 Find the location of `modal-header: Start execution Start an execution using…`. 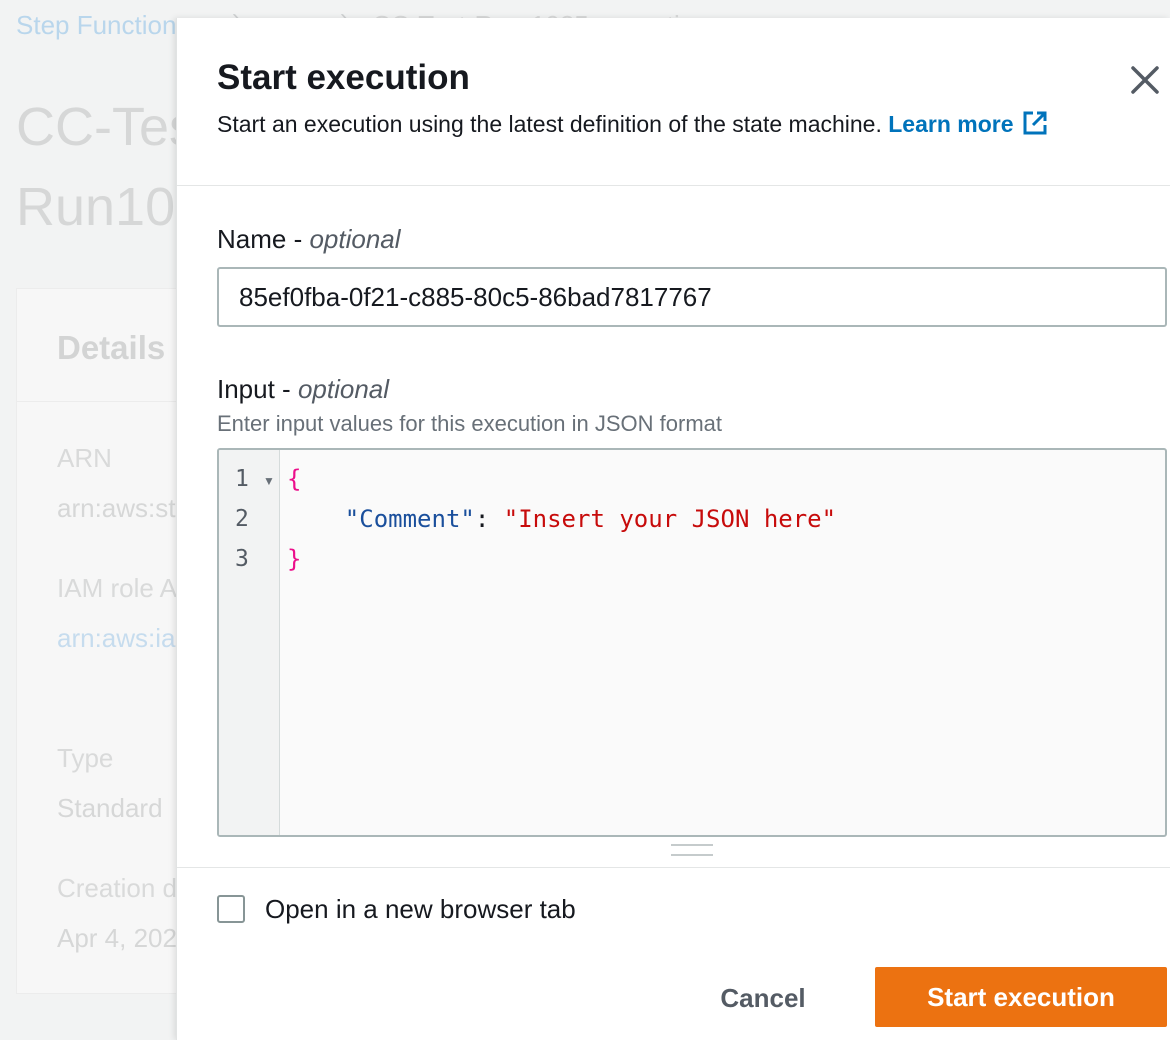

modal-header: Start execution Start an execution using… is located at coordinates (673, 102).